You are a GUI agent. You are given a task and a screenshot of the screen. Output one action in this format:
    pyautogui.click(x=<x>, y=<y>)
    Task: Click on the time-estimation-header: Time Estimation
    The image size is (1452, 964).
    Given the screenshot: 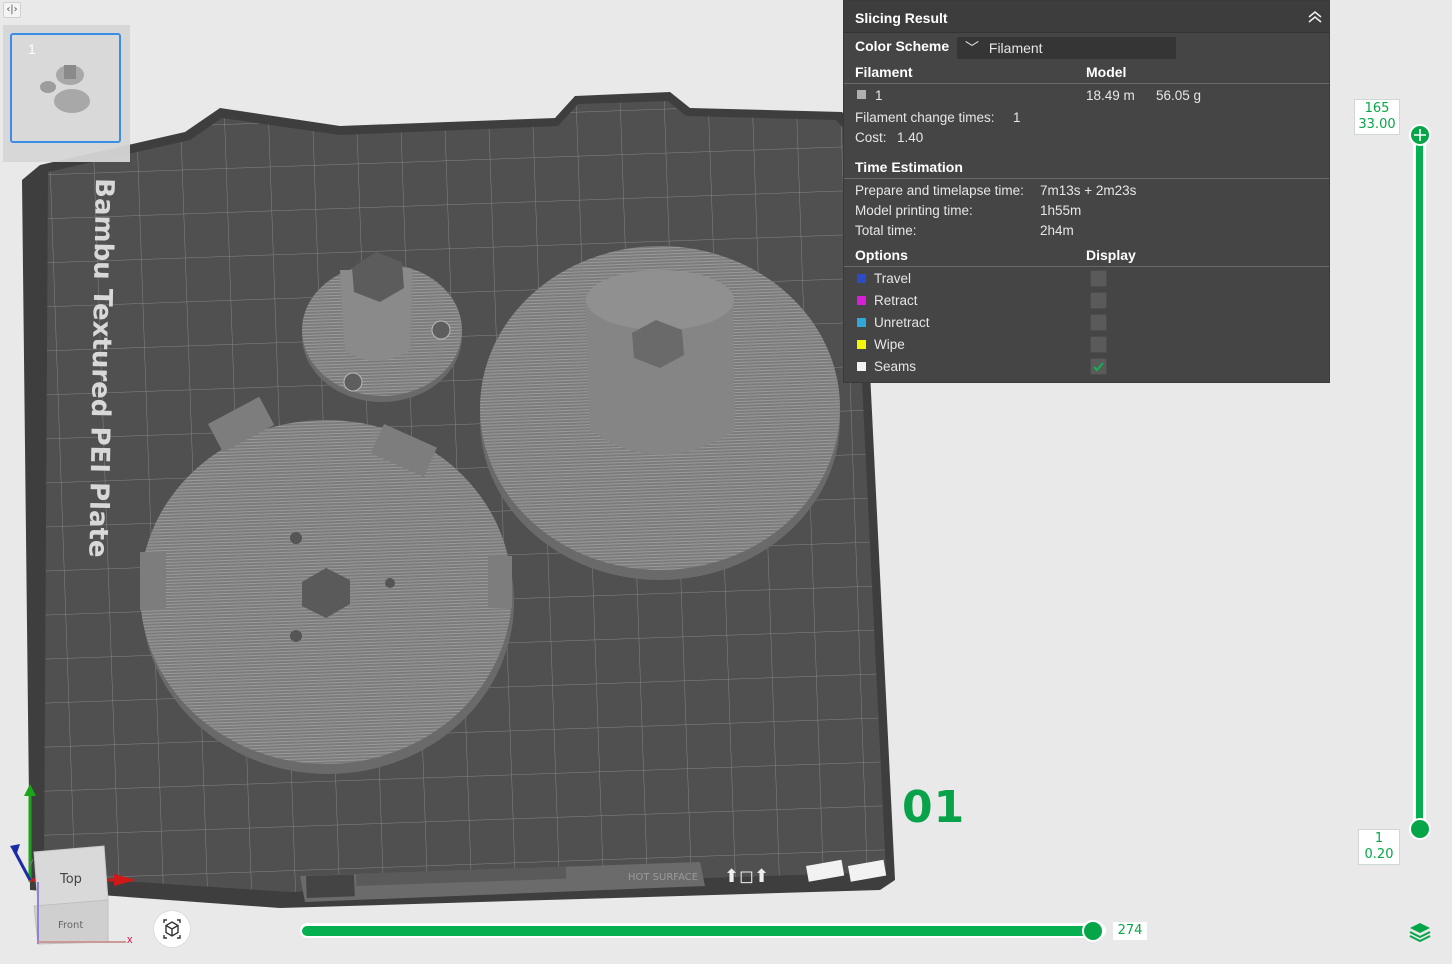 What is the action you would take?
    pyautogui.click(x=909, y=167)
    